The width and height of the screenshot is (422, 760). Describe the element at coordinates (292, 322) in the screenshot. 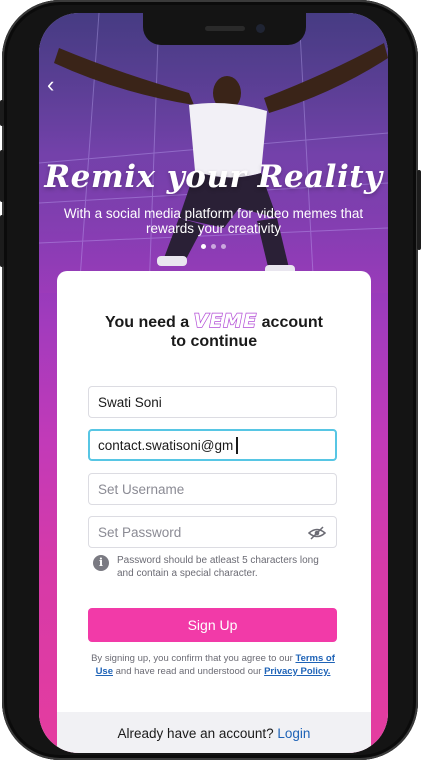

I see `title-suffix: account` at that location.